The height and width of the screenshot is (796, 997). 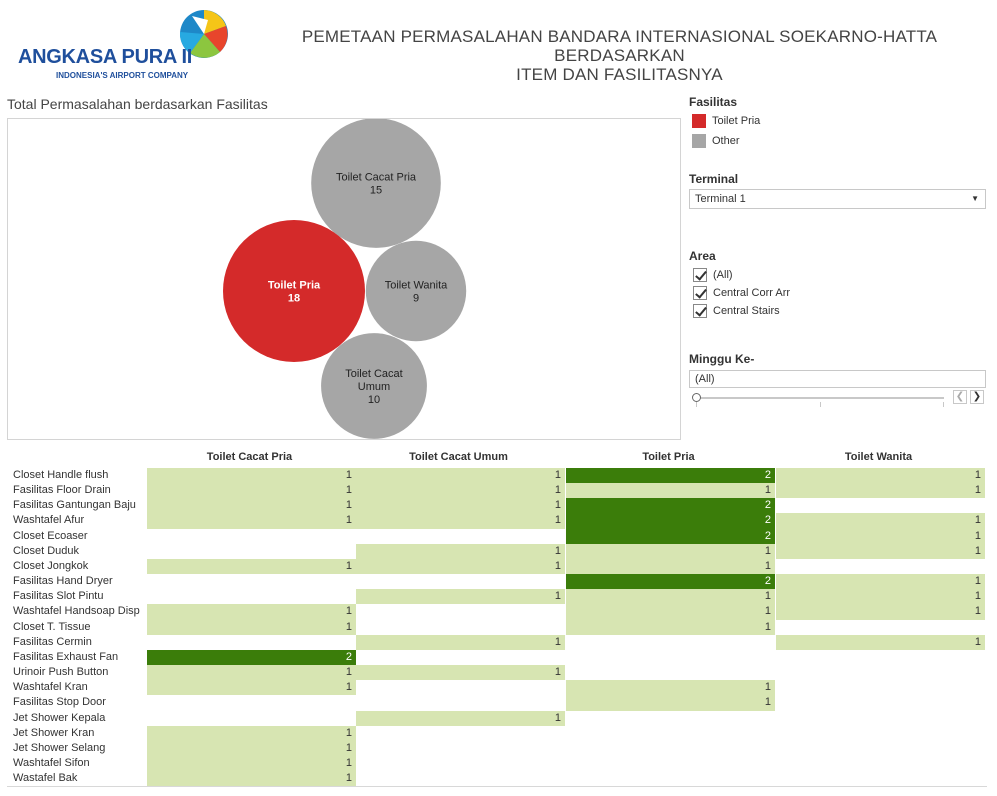 I want to click on column-header: Toilet Cacat Pria, so click(x=249, y=457).